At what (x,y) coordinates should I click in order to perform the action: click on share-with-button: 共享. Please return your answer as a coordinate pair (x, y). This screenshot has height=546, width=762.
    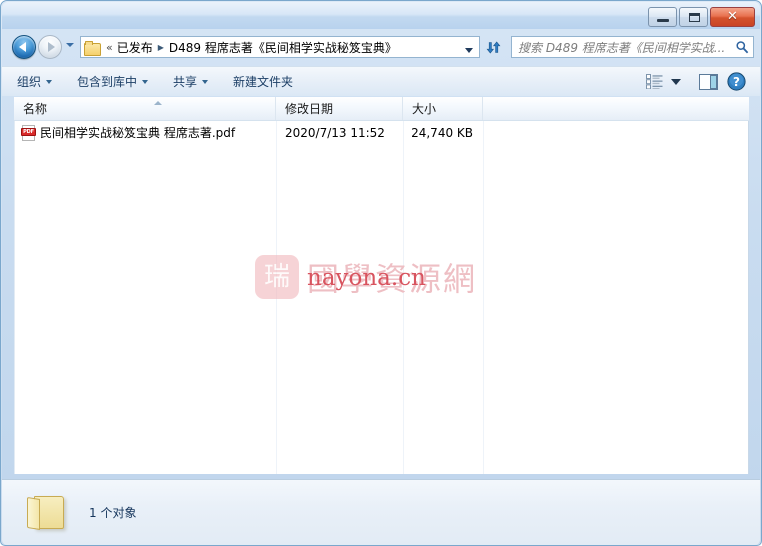
    Looking at the image, I should click on (190, 82).